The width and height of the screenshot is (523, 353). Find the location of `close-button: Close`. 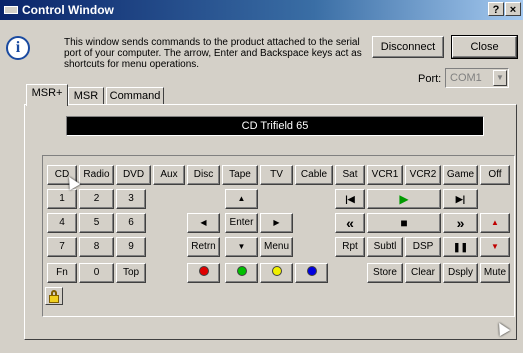

close-button: Close is located at coordinates (484, 47).